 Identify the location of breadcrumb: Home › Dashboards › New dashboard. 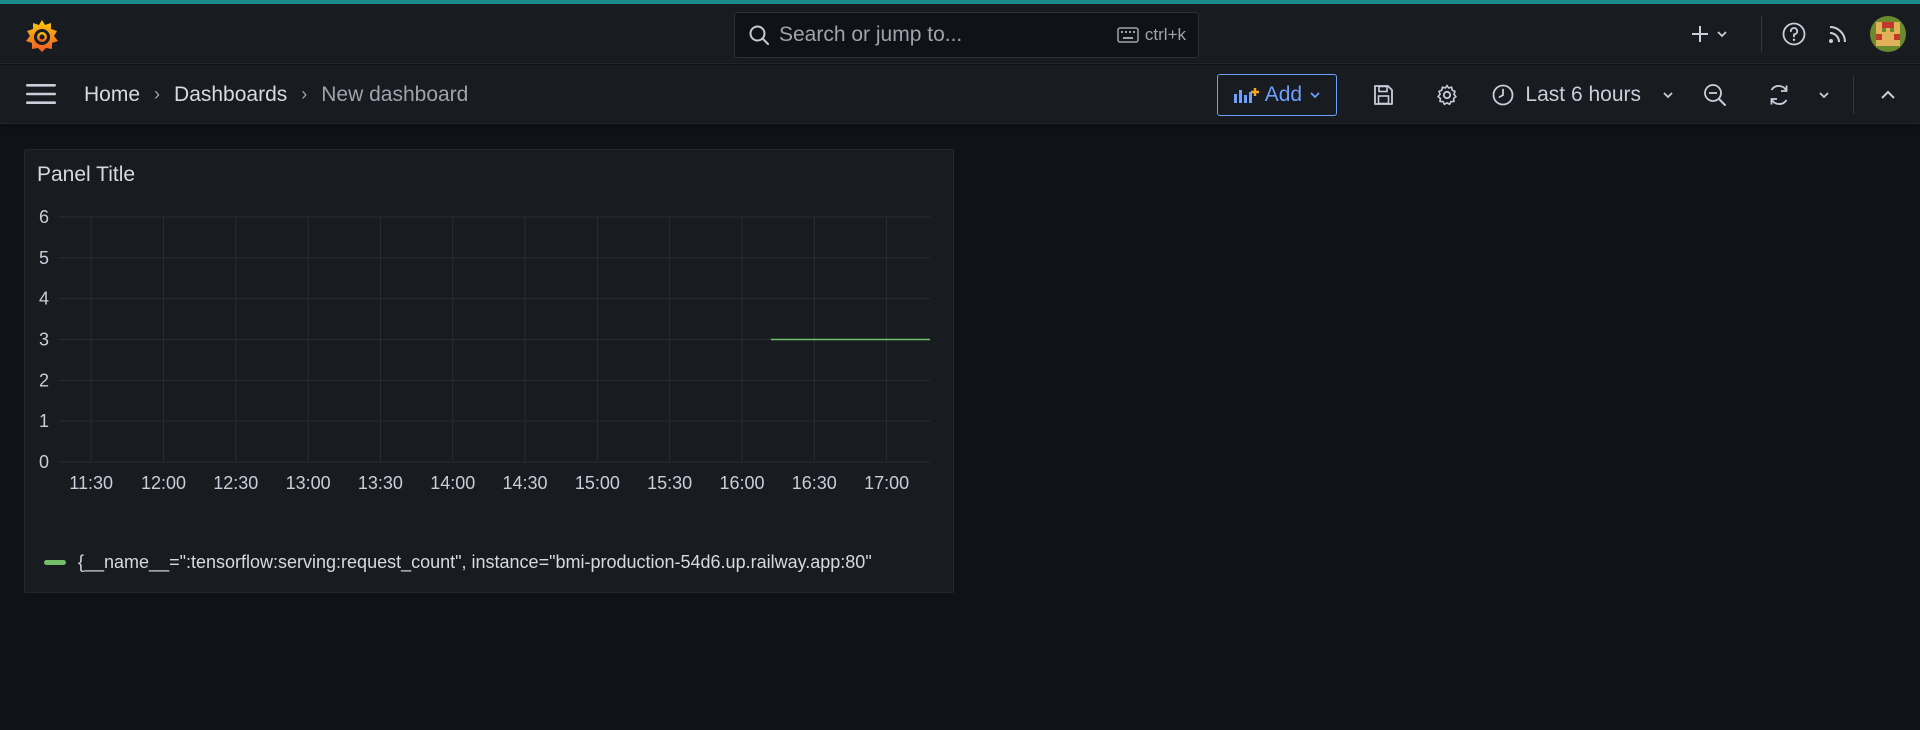
(276, 94).